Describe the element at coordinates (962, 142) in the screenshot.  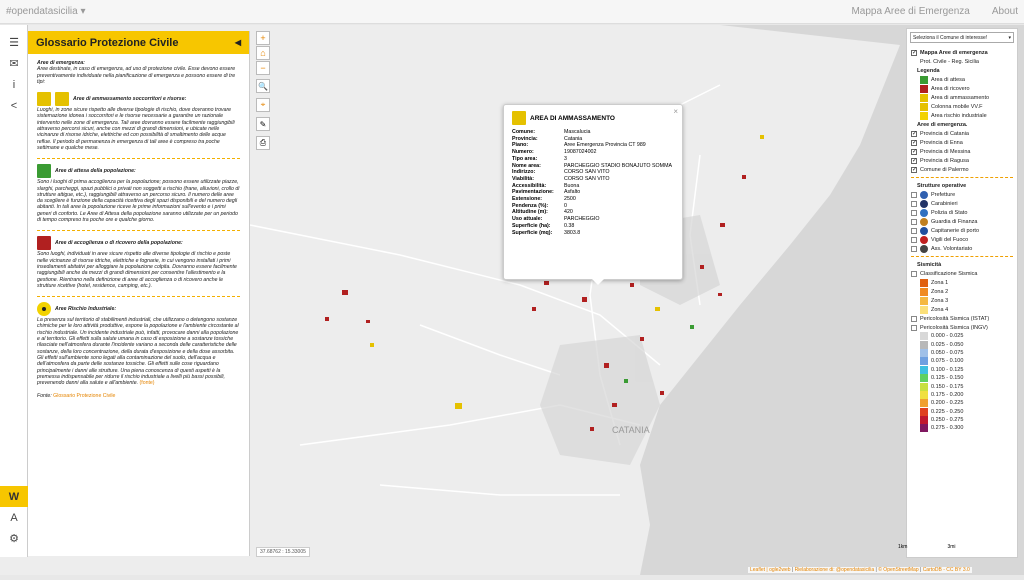
I see `province-item: Provincia di Enna` at that location.